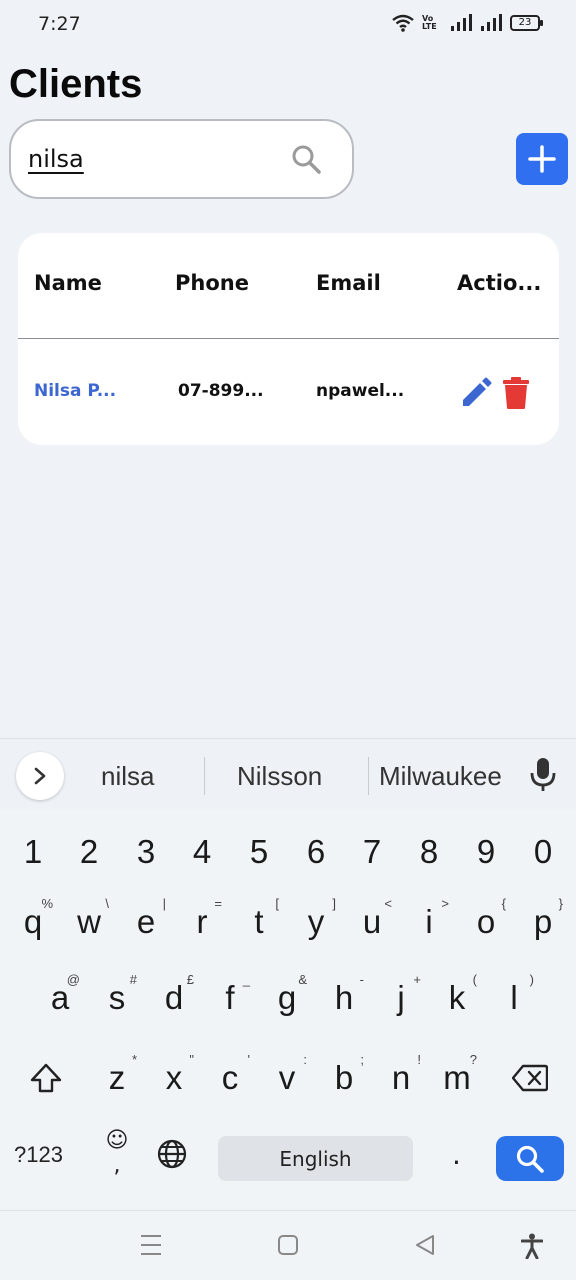 This screenshot has height=1280, width=576. Describe the element at coordinates (279, 776) in the screenshot. I see `suggestion-2: Nilsson` at that location.